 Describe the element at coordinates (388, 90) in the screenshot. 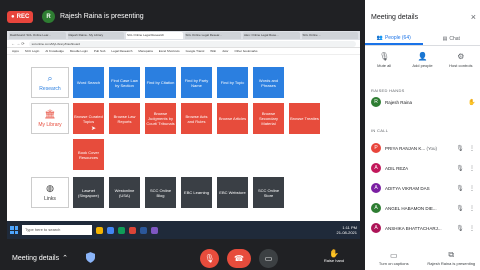

I see `raised-hands-header: RAISED HANDS` at that location.